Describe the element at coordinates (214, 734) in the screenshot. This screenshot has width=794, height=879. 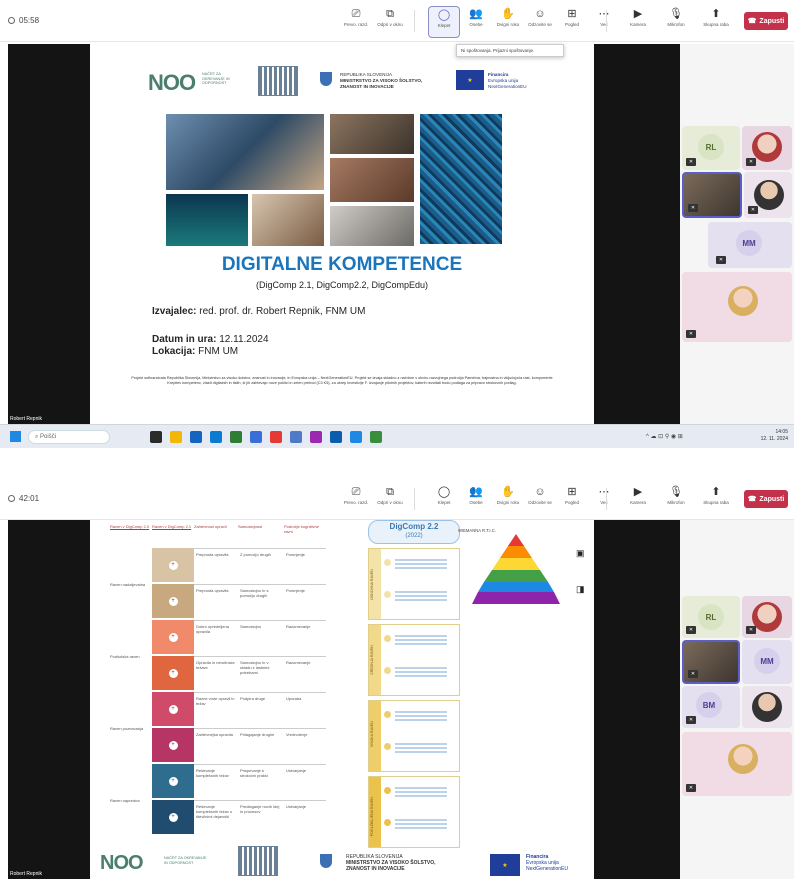
I see `table-cell: Zahtevnejša opravila` at that location.